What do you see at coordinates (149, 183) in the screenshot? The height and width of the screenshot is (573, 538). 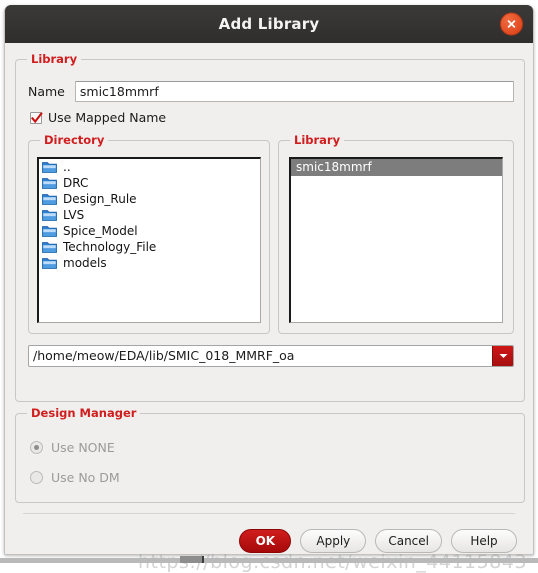 I see `directory-item: DRC` at bounding box center [149, 183].